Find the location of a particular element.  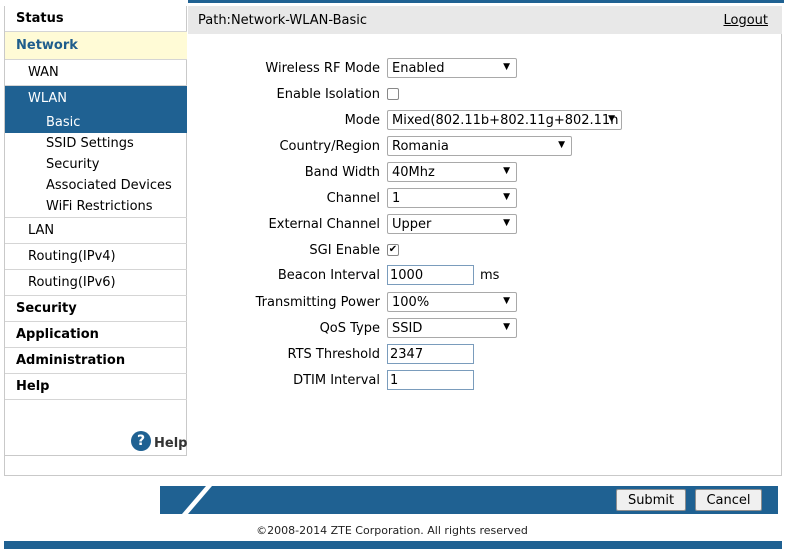

sidebar-item-label: LAN is located at coordinates (41, 230).